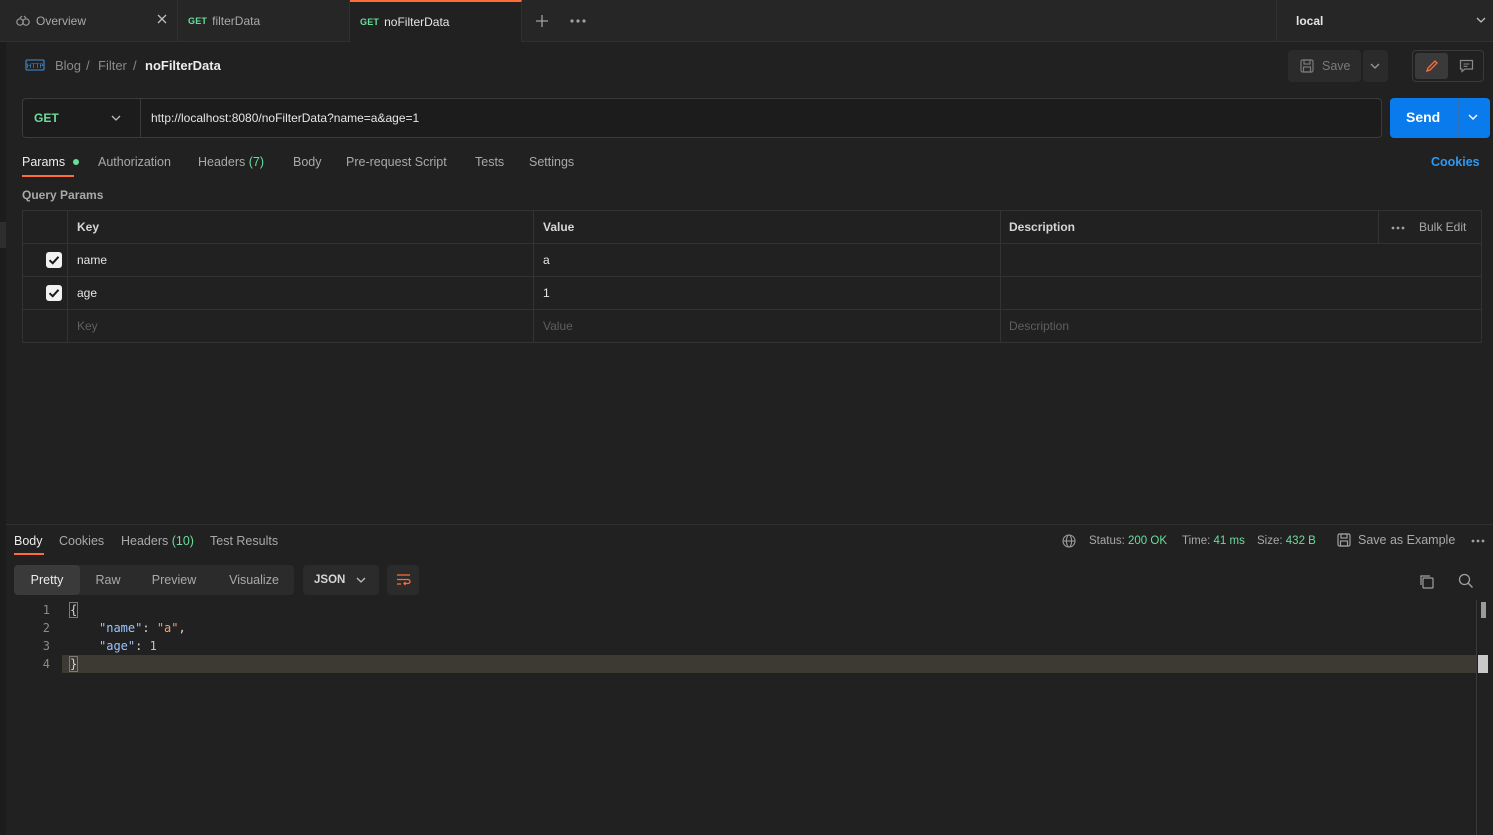 This screenshot has width=1493, height=835. I want to click on response-tab-test-results: Test Results, so click(244, 541).